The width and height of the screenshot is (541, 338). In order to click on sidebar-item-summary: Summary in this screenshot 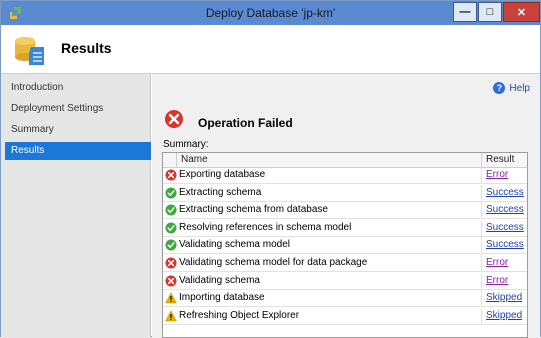, I will do `click(78, 130)`.